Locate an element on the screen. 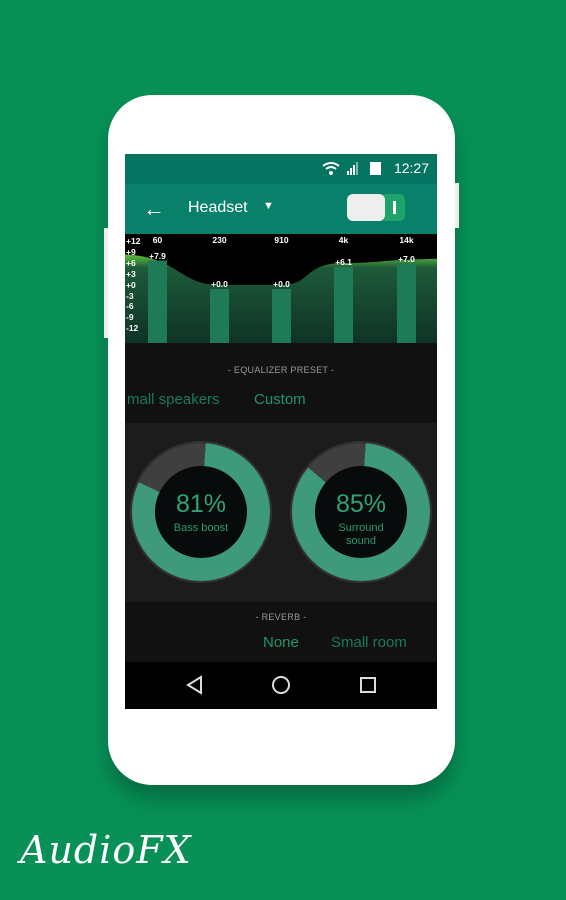 The height and width of the screenshot is (900, 566). enable-toggle is located at coordinates (376, 207).